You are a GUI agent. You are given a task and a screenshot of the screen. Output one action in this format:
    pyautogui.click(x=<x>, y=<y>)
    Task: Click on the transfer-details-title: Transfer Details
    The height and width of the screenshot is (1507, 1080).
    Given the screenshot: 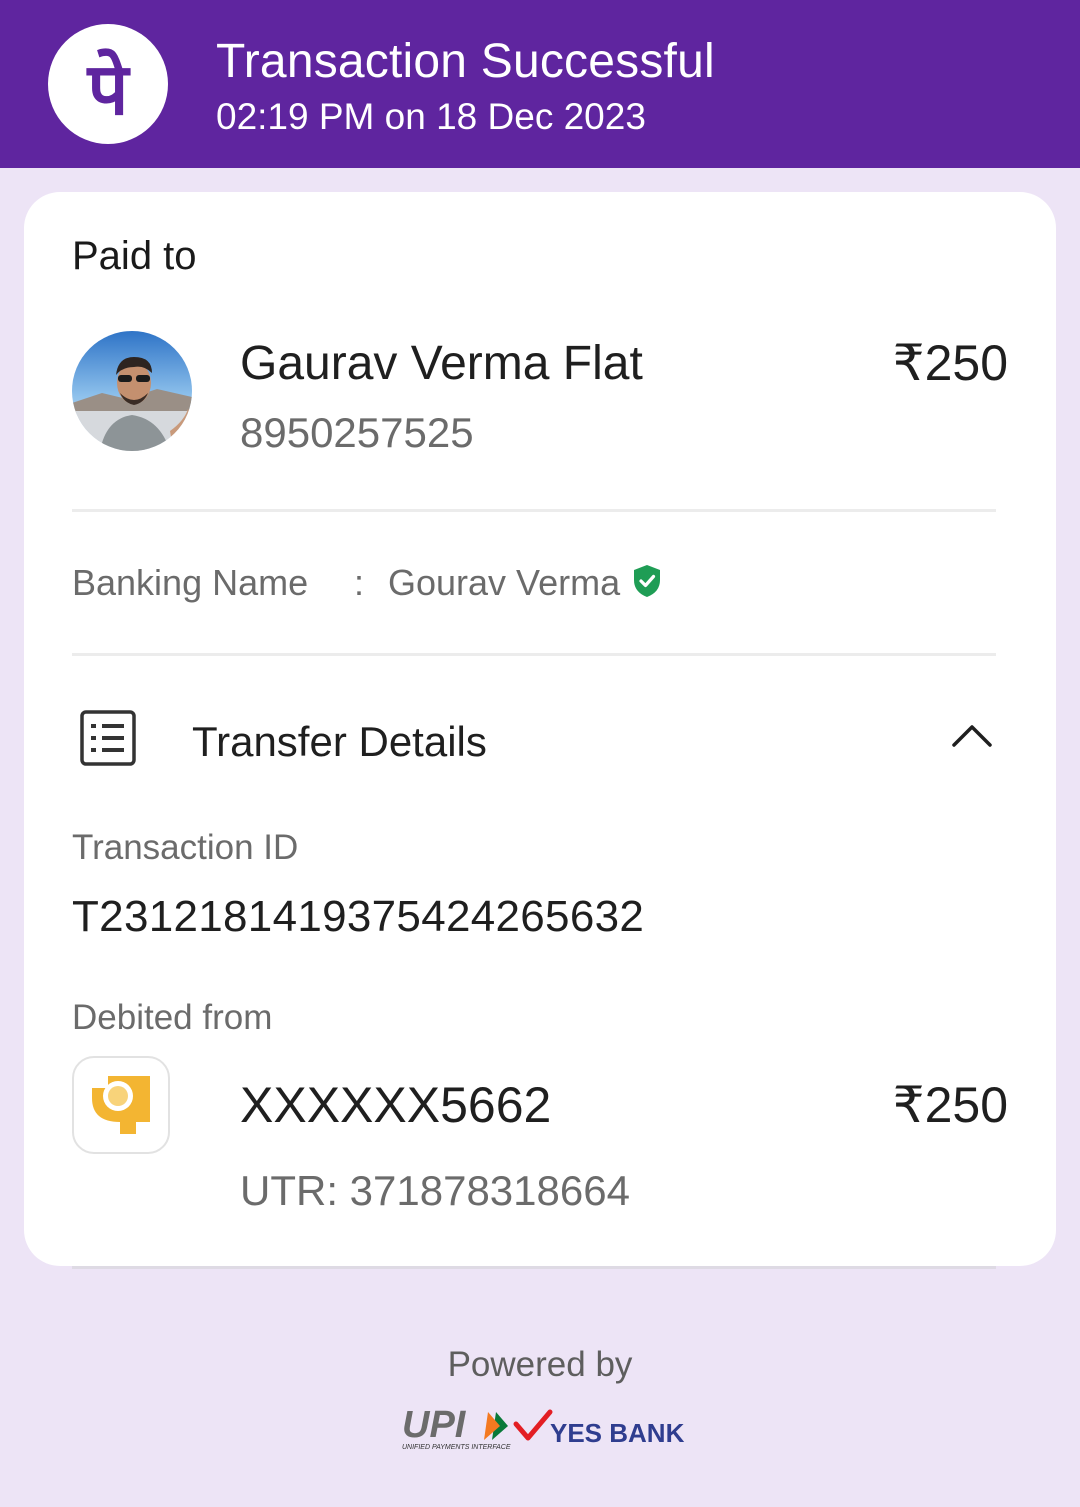 What is the action you would take?
    pyautogui.click(x=339, y=742)
    